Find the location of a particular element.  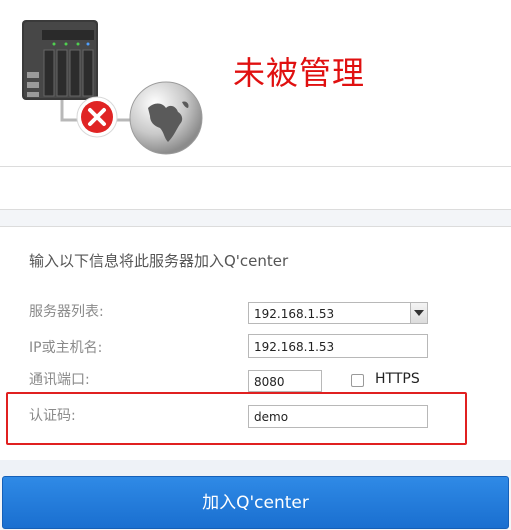

spacer-strip is located at coordinates (255, 188).